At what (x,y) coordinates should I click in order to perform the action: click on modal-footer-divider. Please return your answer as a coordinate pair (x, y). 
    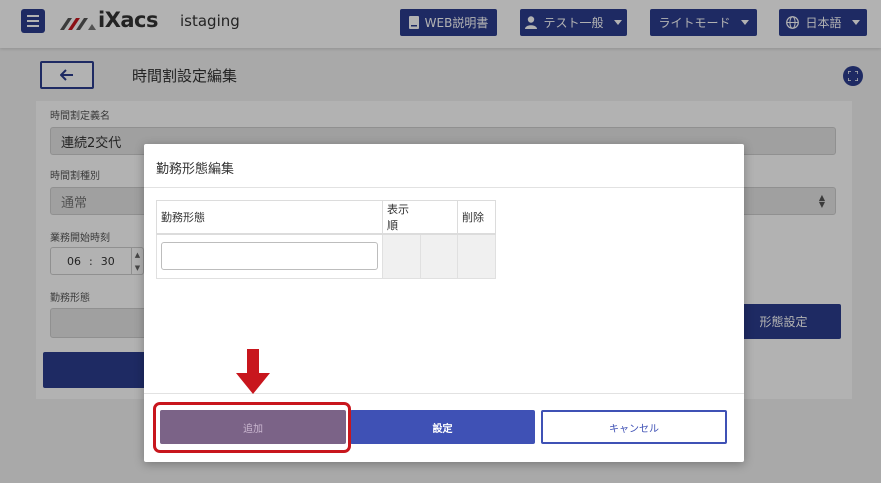
    Looking at the image, I should click on (444, 393).